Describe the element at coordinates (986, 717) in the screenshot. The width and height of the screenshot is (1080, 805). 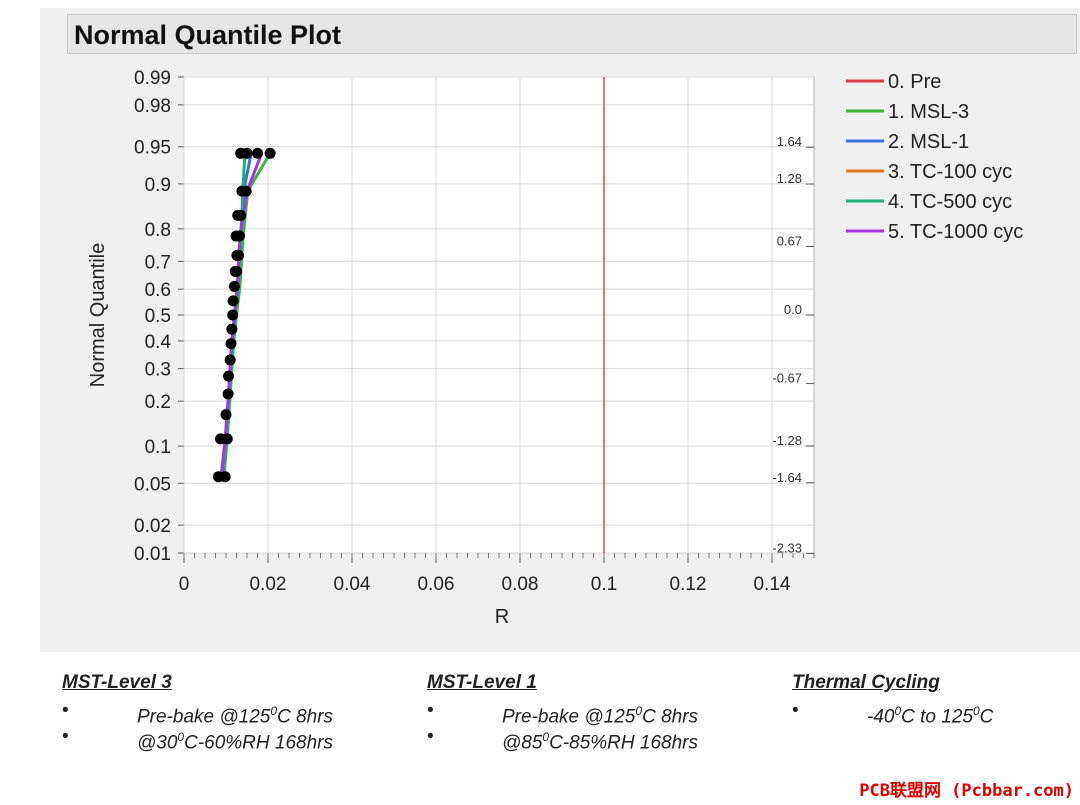
I see `note-text: C` at that location.